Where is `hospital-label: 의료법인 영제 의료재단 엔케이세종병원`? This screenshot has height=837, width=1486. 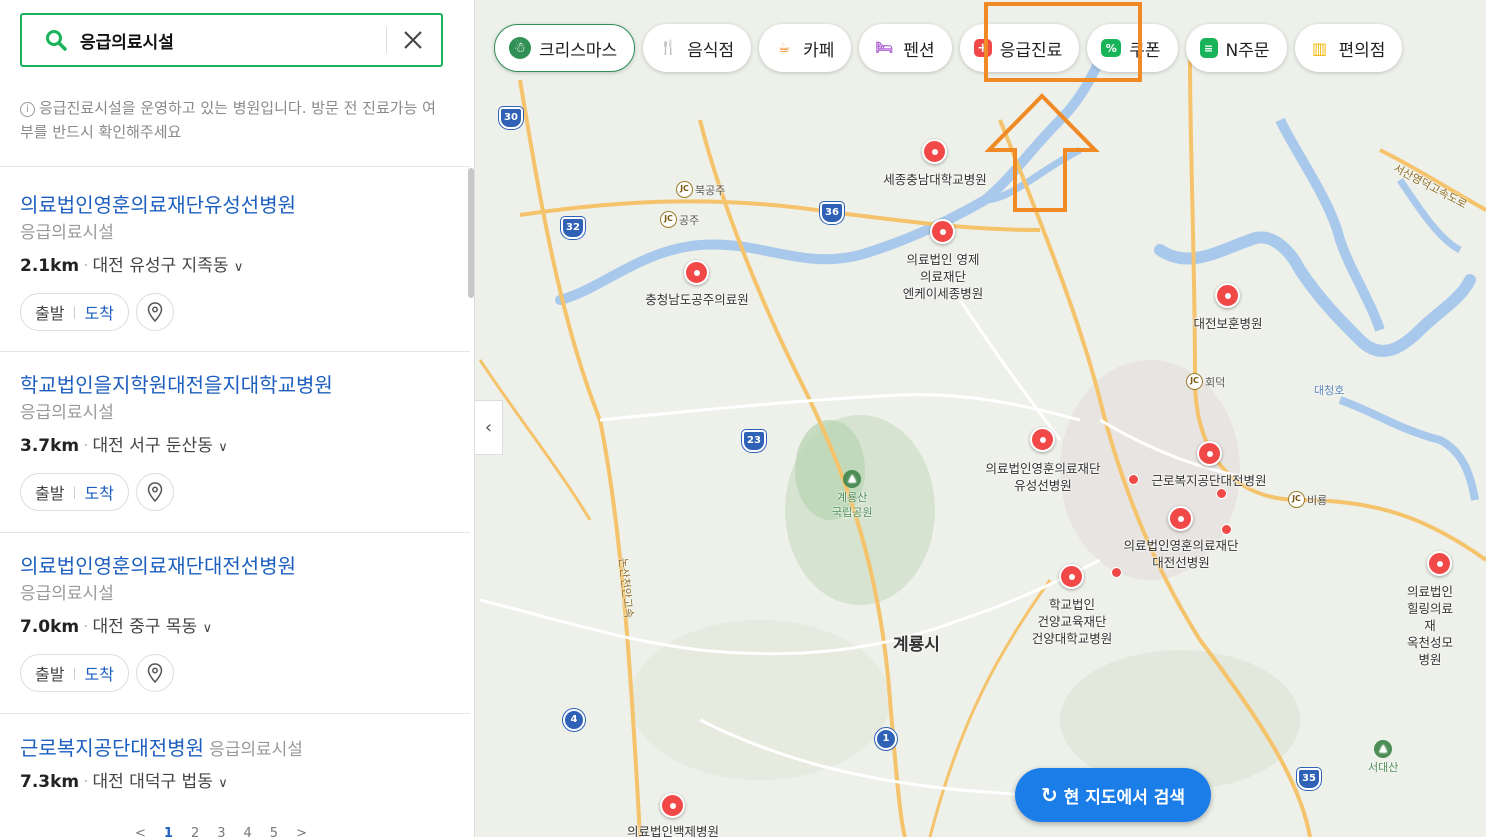 hospital-label: 의료법인 영제 의료재단 엔케이세종병원 is located at coordinates (943, 276).